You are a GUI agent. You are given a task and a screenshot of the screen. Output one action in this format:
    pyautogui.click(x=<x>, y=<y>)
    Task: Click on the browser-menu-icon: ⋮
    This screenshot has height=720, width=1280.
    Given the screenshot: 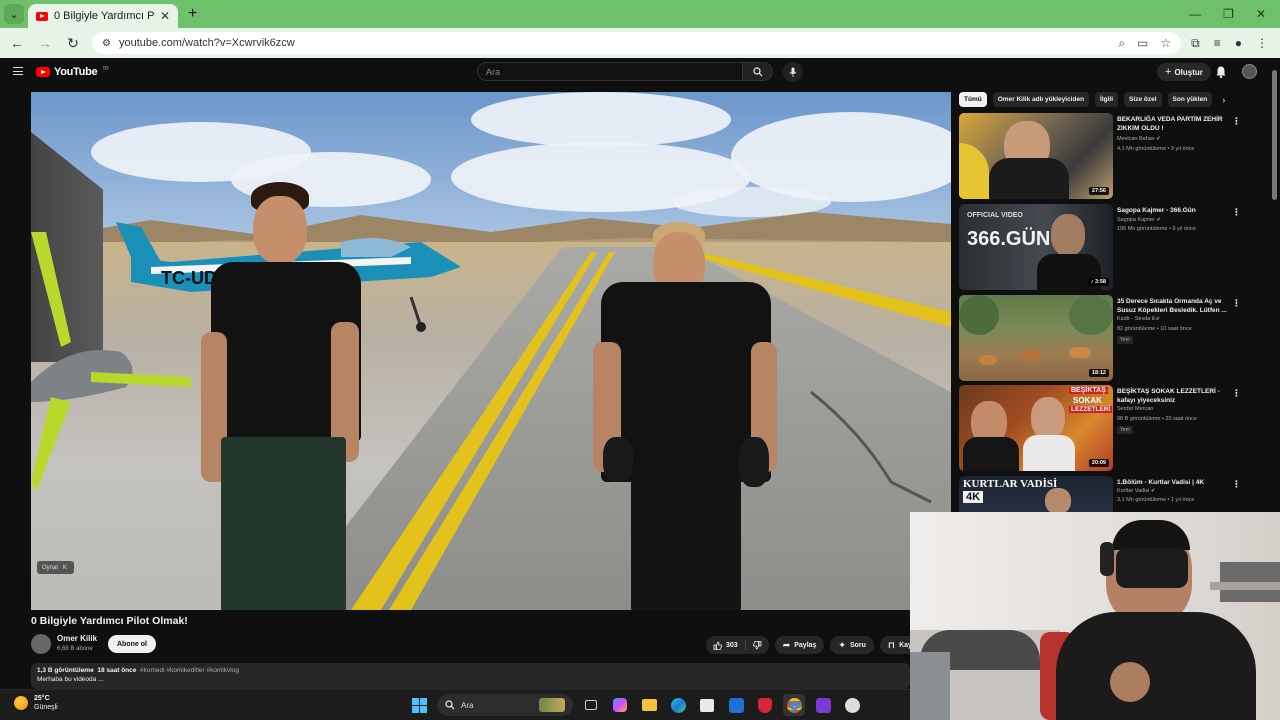 What is the action you would take?
    pyautogui.click(x=1262, y=43)
    